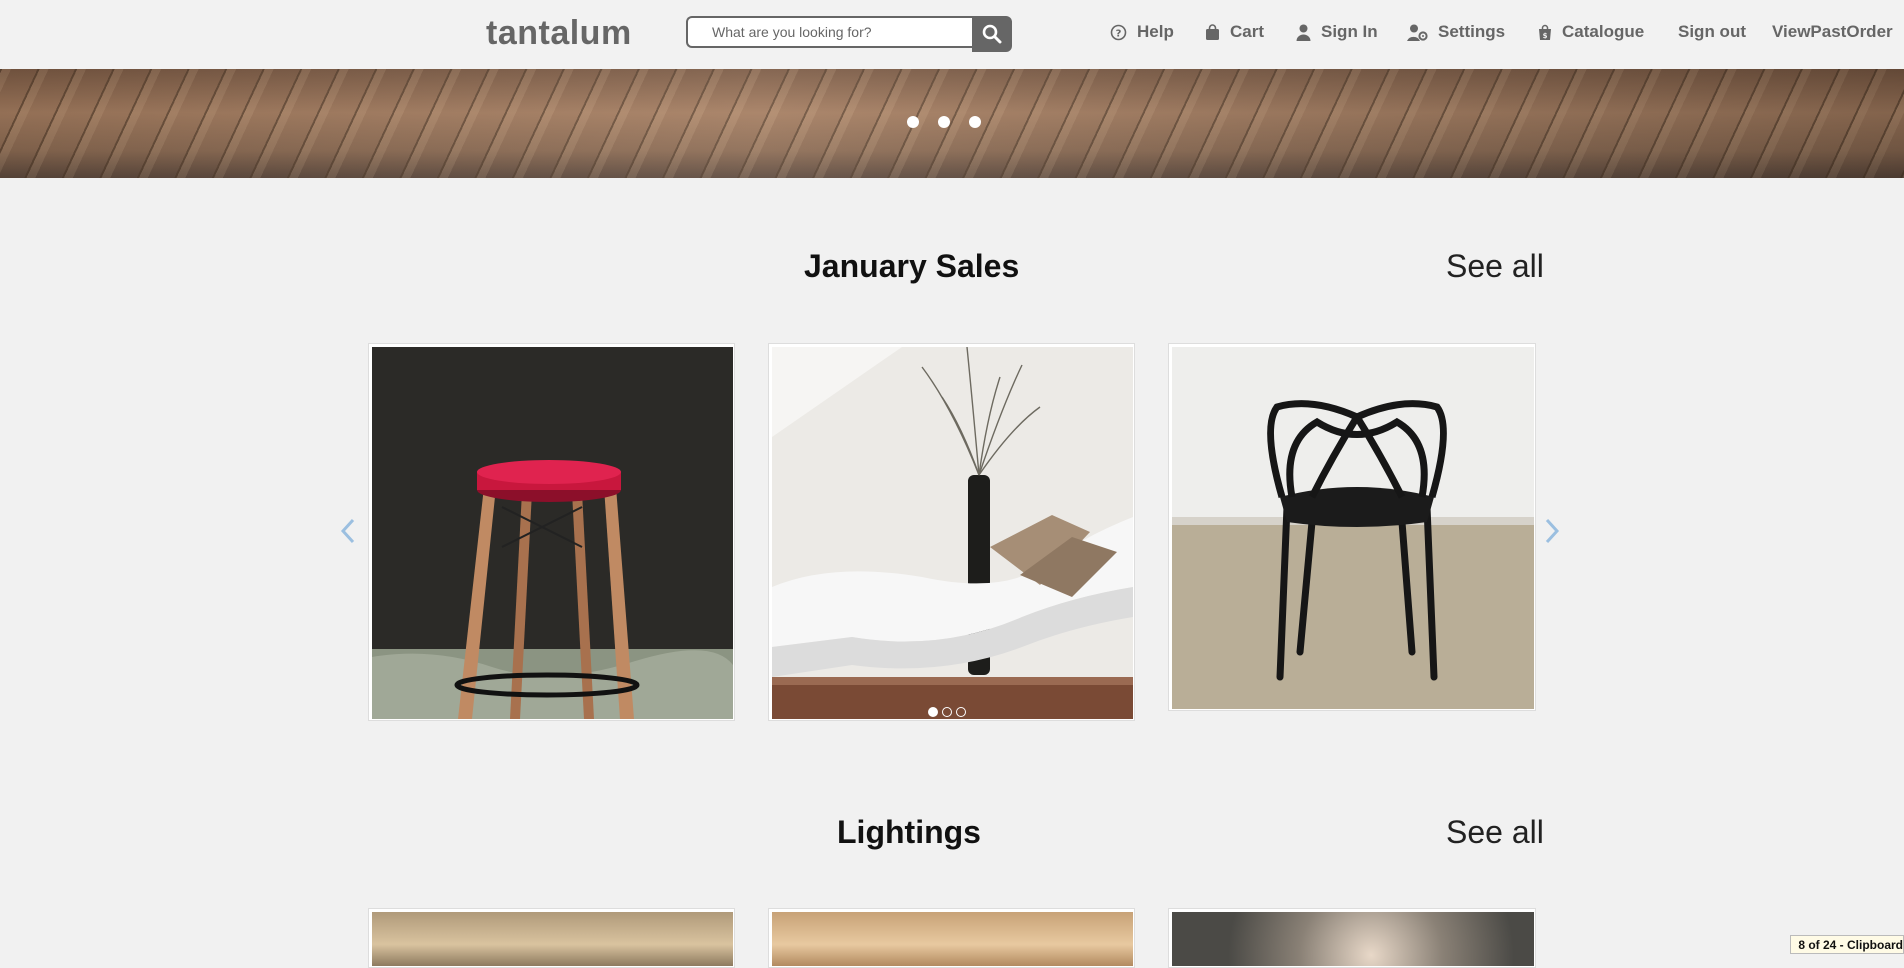 The height and width of the screenshot is (968, 1904). Describe the element at coordinates (1495, 266) in the screenshot. I see `see-all-january-sales: See all` at that location.